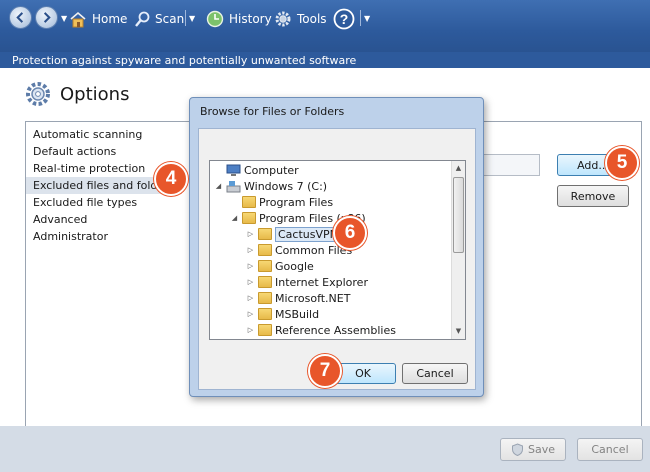  Describe the element at coordinates (367, 18) in the screenshot. I see `help-dropdown-caret: ▼` at that location.